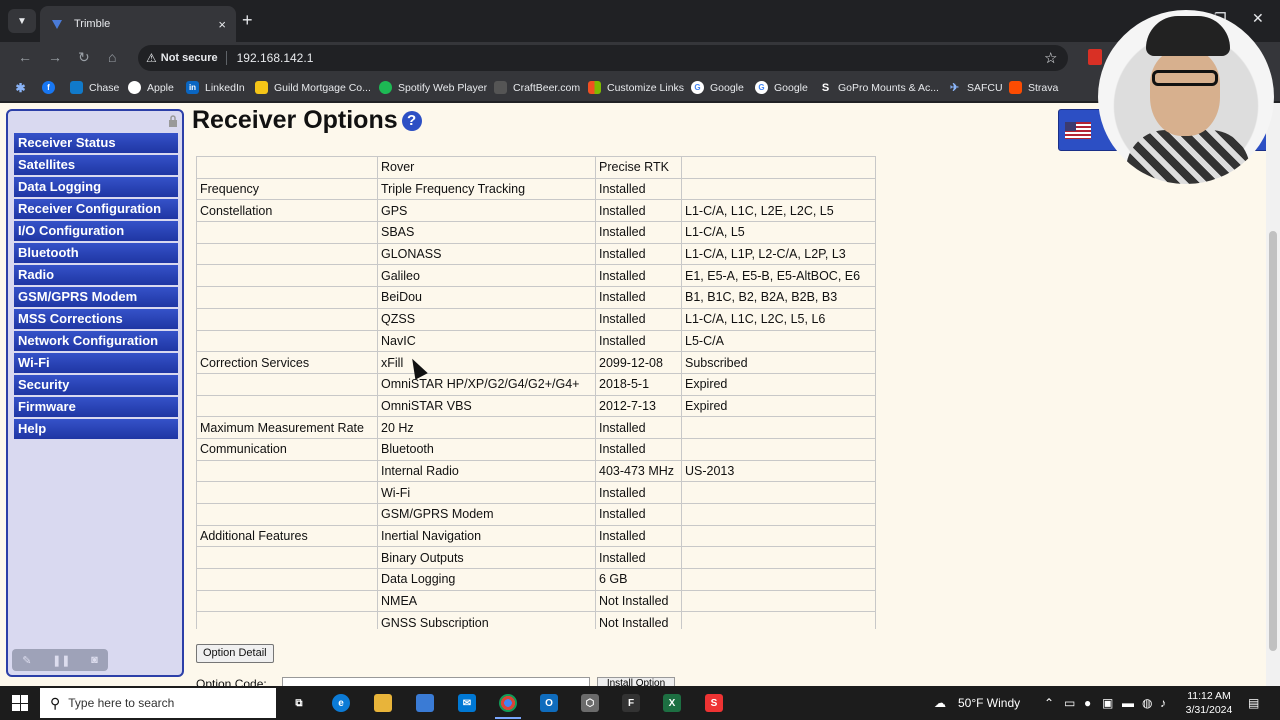 The width and height of the screenshot is (1280, 720). I want to click on bookmark-linkedin: in LinkedIn, so click(215, 87).